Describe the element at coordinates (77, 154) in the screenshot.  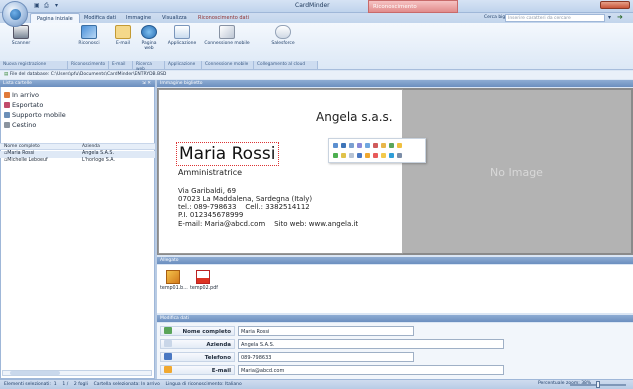
I see `table-row: ▫Maria Rossi Angela S.A.S.` at that location.